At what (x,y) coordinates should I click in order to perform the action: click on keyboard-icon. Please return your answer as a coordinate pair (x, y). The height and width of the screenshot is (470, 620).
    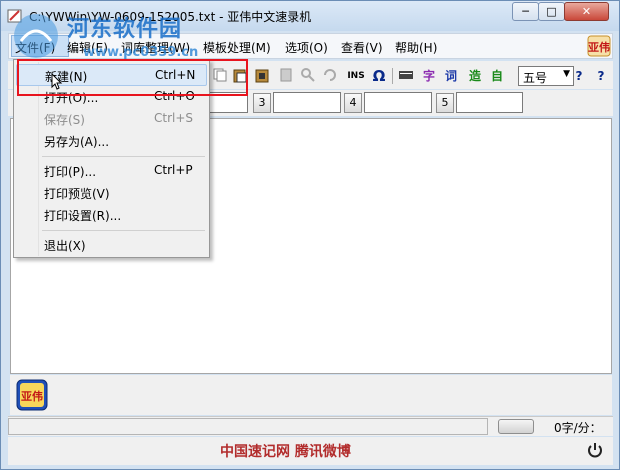
    Looking at the image, I should click on (406, 75).